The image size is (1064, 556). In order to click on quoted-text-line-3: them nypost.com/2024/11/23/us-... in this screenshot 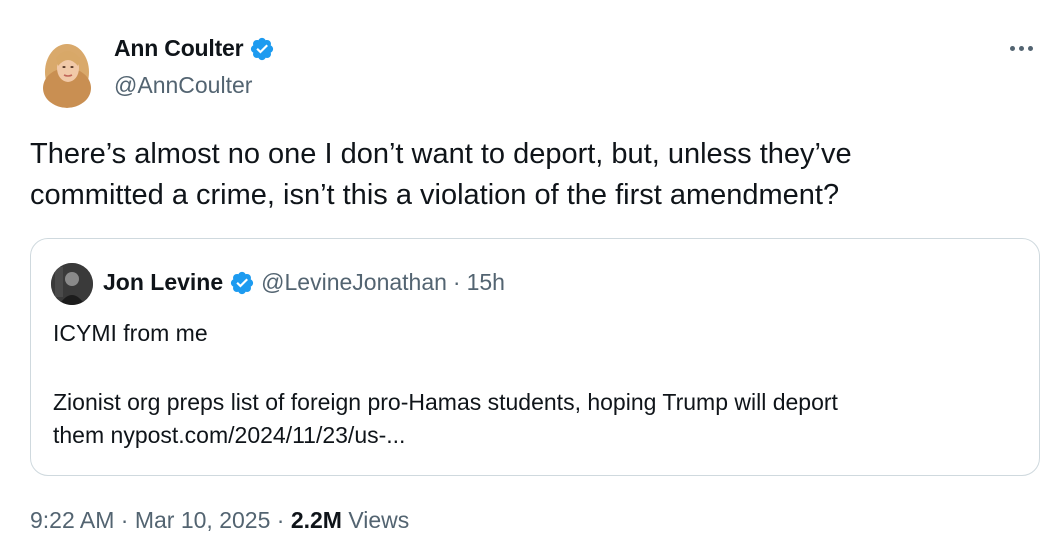, I will do `click(533, 435)`.